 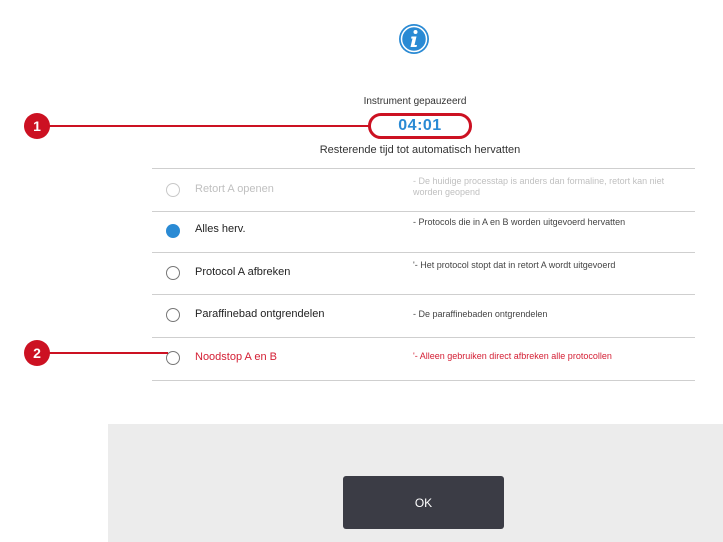 I want to click on radio-button-selected, so click(x=173, y=231).